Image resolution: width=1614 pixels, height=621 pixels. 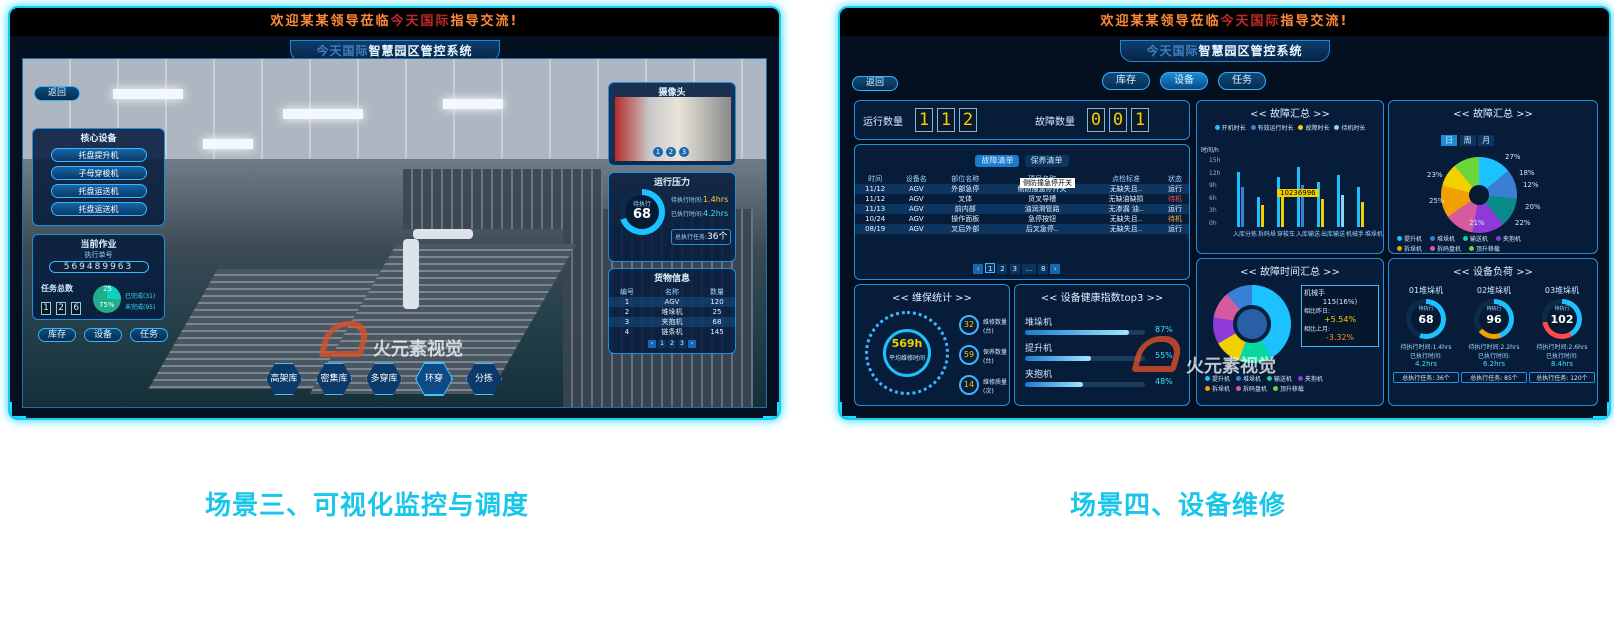 I want to click on equipment-item: 托盘提升机, so click(x=98, y=155).